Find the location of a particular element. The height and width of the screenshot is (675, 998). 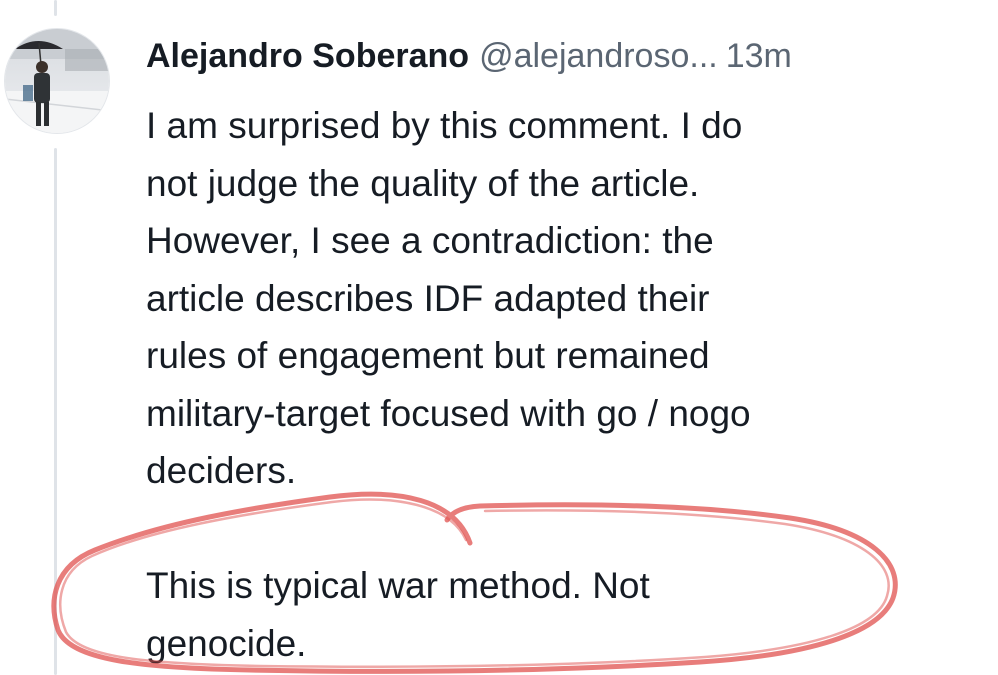

post-timestamp: 13m is located at coordinates (759, 56).